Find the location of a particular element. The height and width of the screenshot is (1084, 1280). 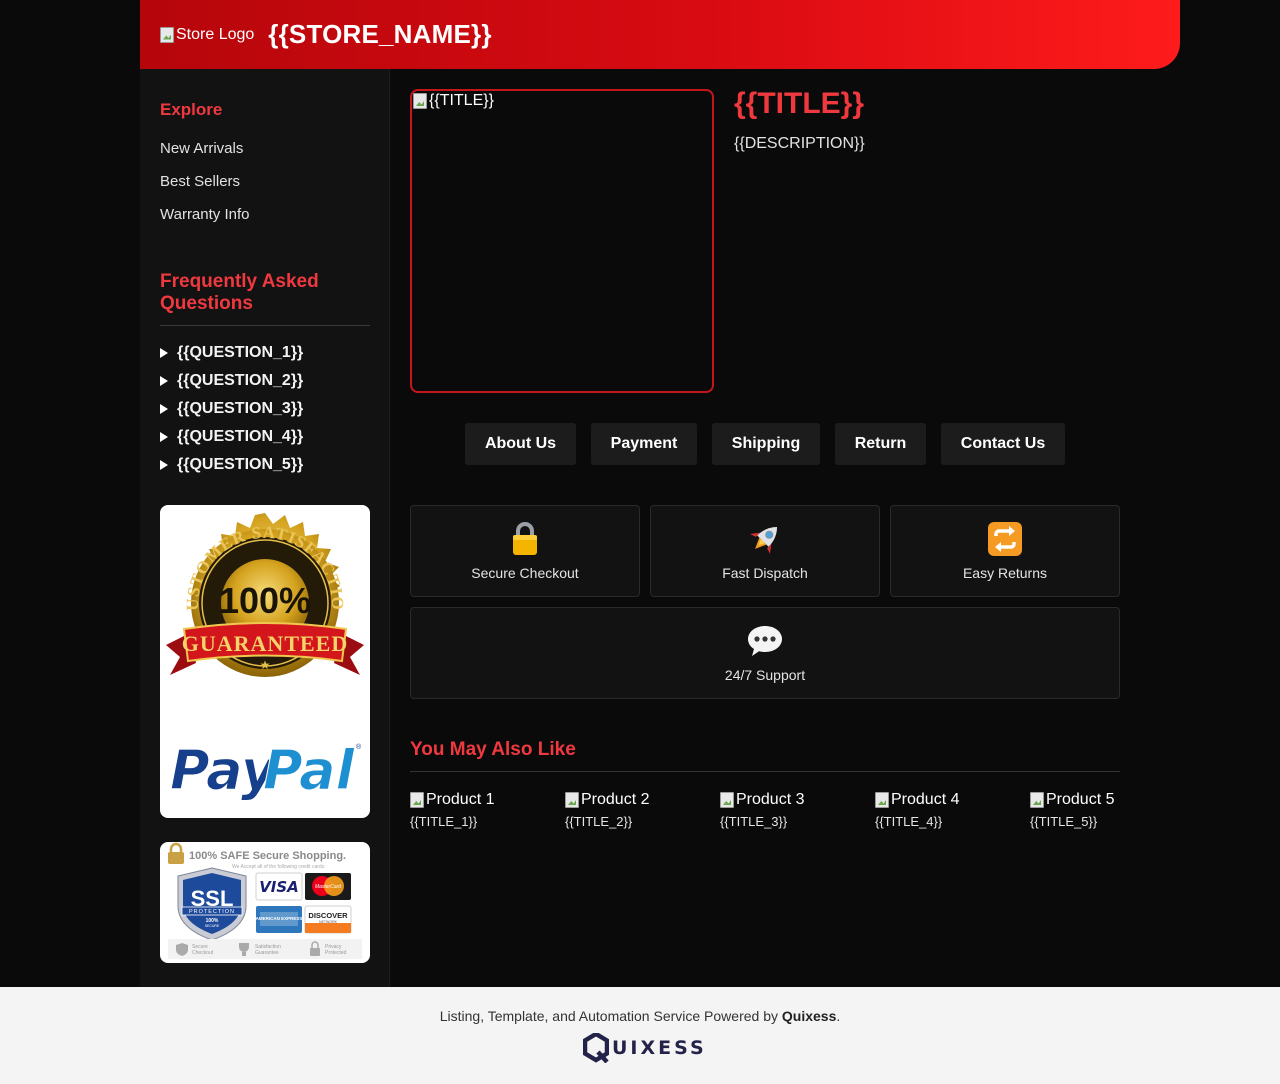

related-product: Product 1 {{TITLE_1}} is located at coordinates (485, 810).